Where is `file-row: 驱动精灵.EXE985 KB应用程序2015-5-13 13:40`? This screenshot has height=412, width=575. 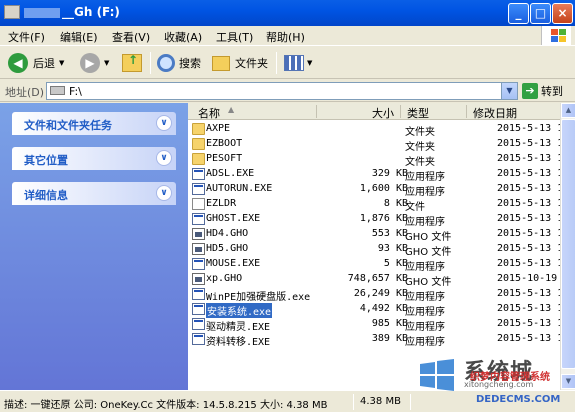
file-row: 驱动精灵.EXE985 KB应用程序2015-5-13 13:40 is located at coordinates (381, 325).